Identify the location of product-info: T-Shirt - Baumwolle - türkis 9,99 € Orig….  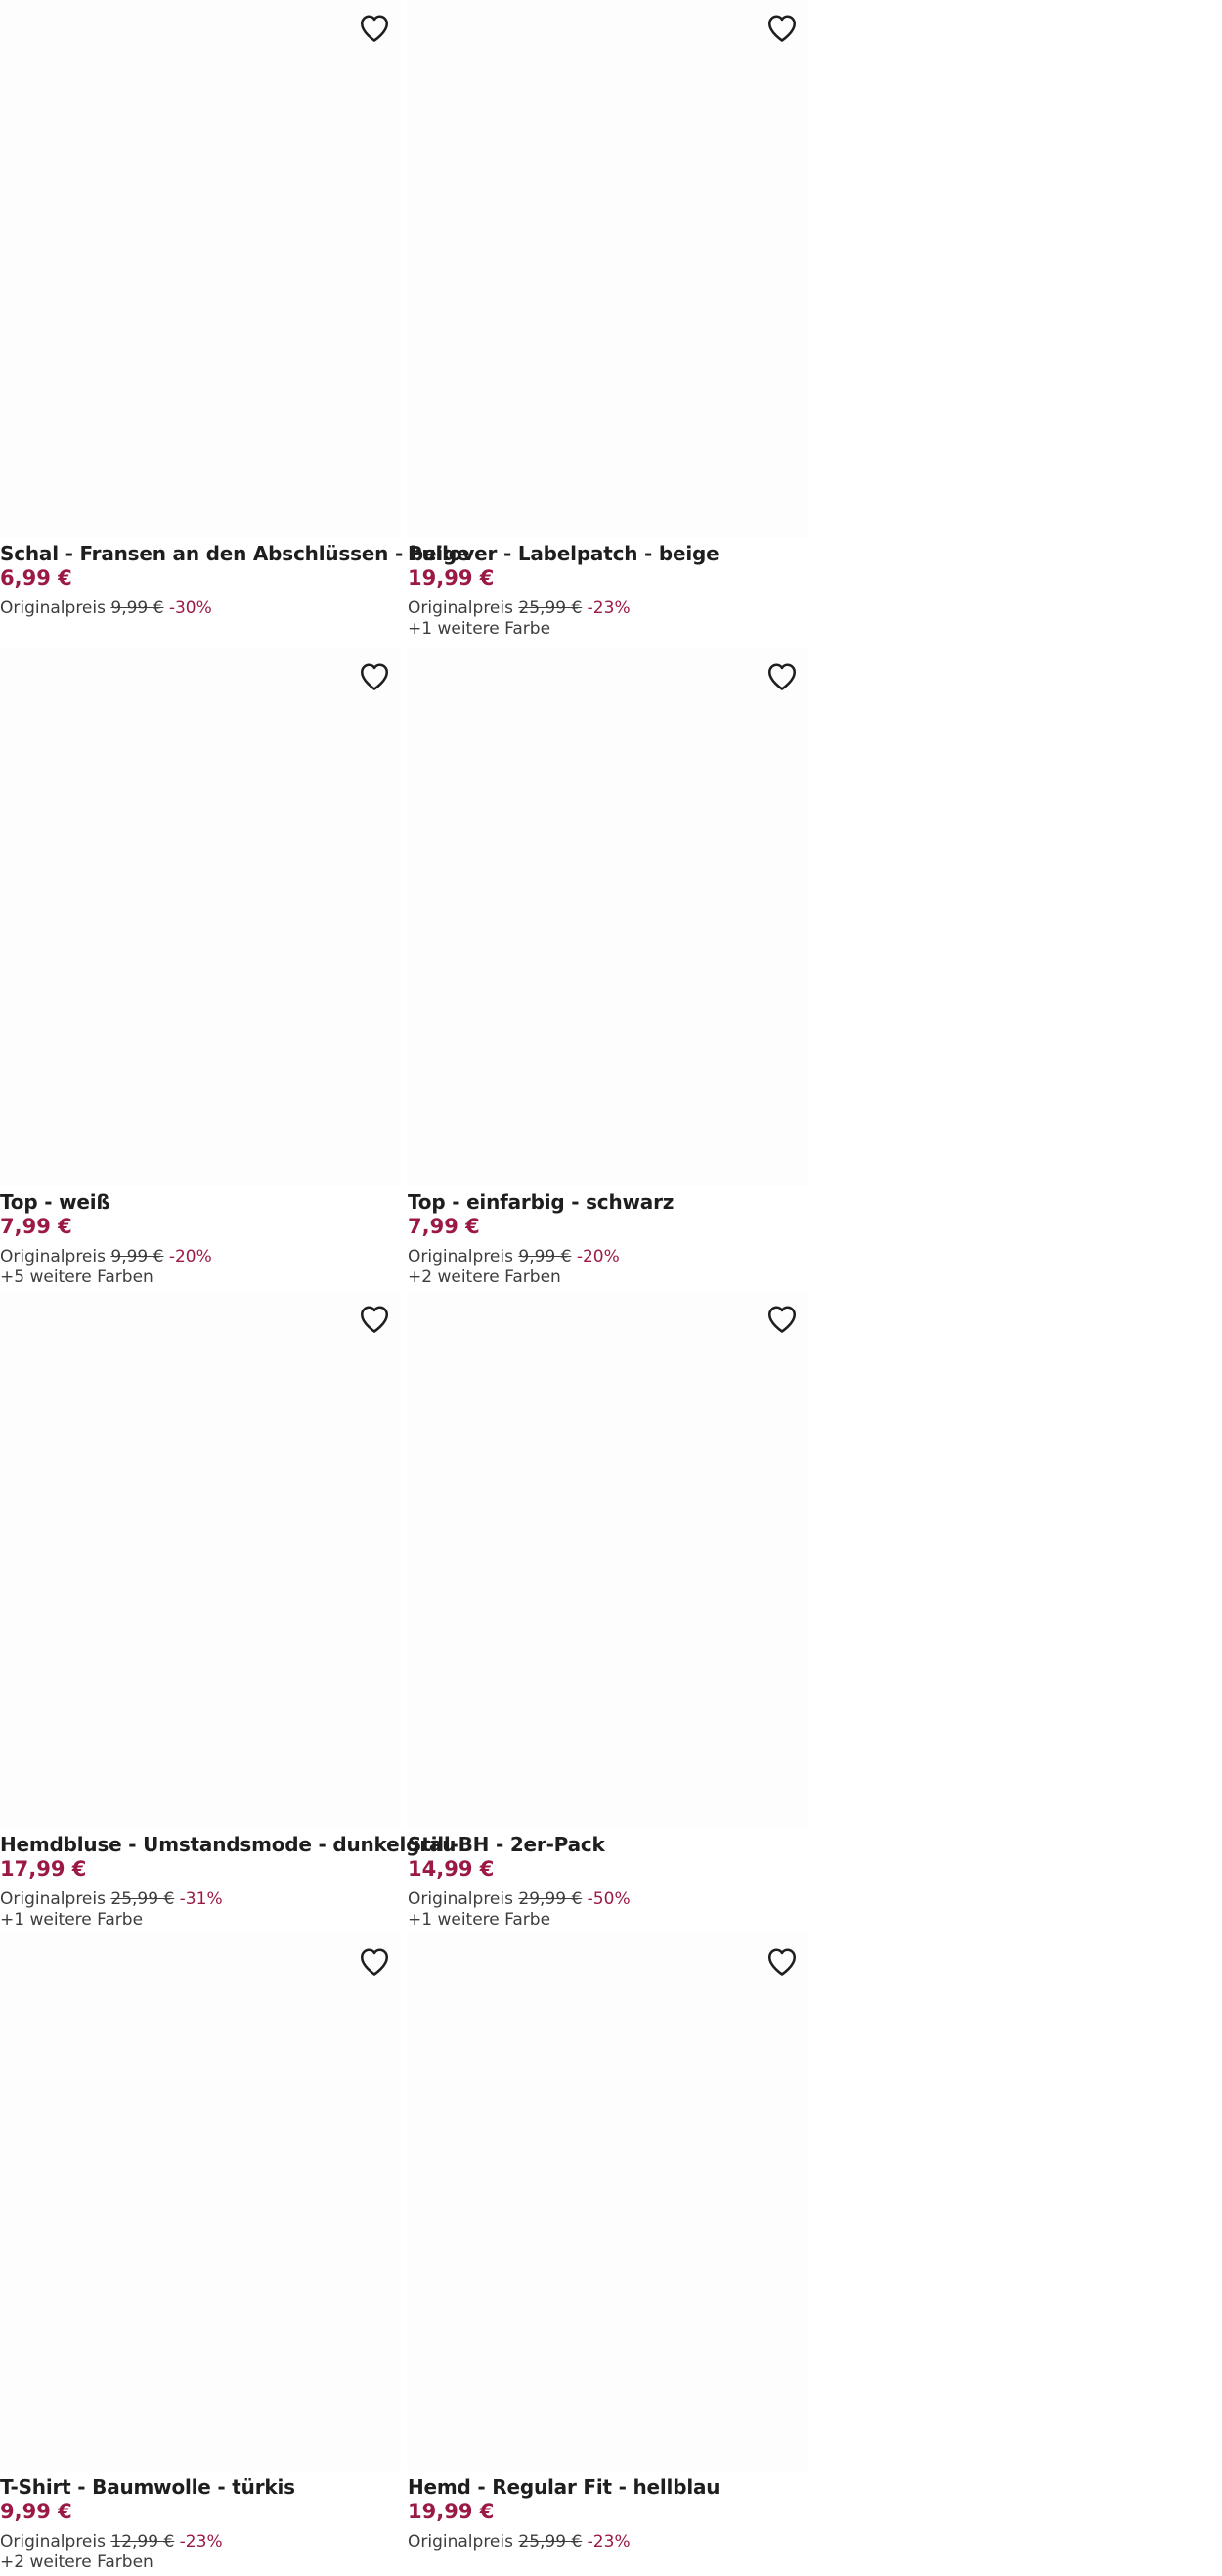
(205, 2523).